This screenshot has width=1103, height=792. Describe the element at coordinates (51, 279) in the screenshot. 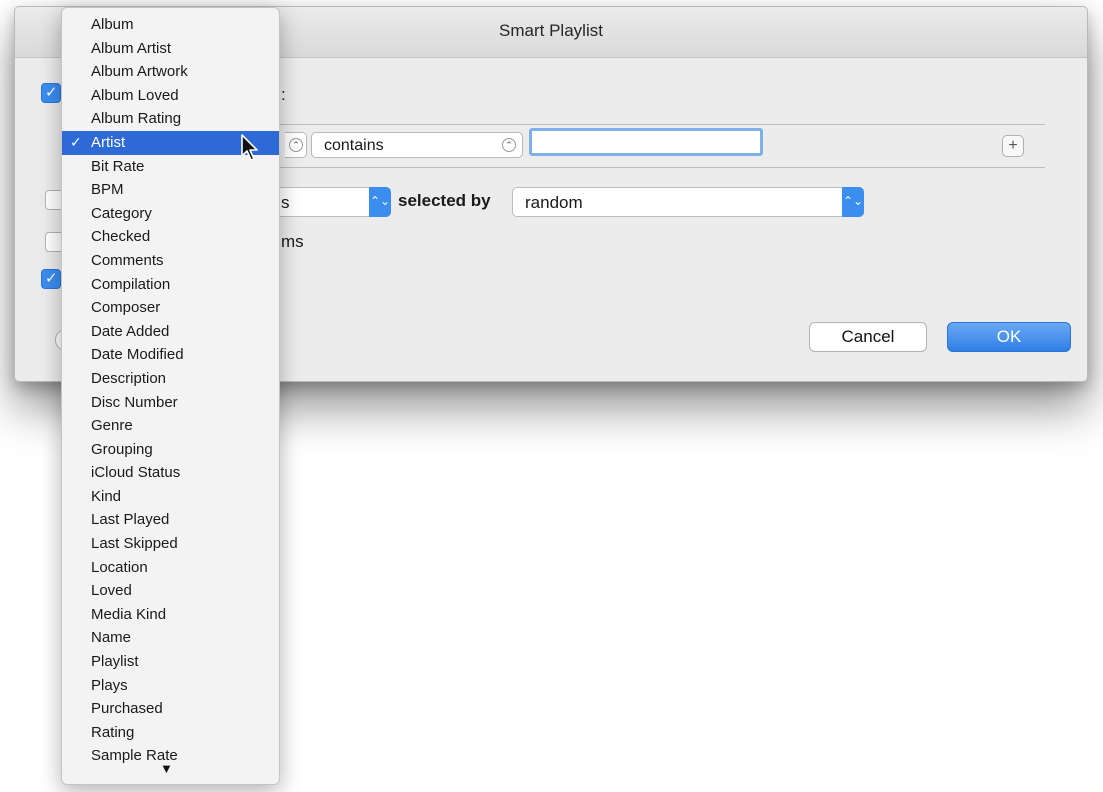

I see `live-updating-checkbox` at that location.